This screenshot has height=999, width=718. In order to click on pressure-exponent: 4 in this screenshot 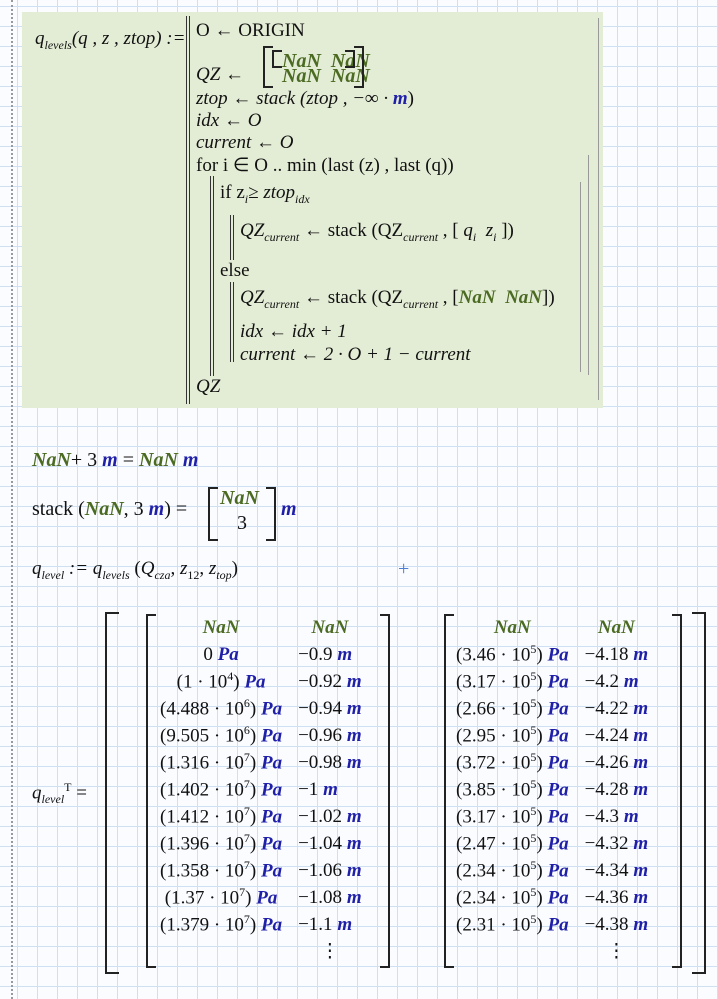, I will do `click(230, 676)`.